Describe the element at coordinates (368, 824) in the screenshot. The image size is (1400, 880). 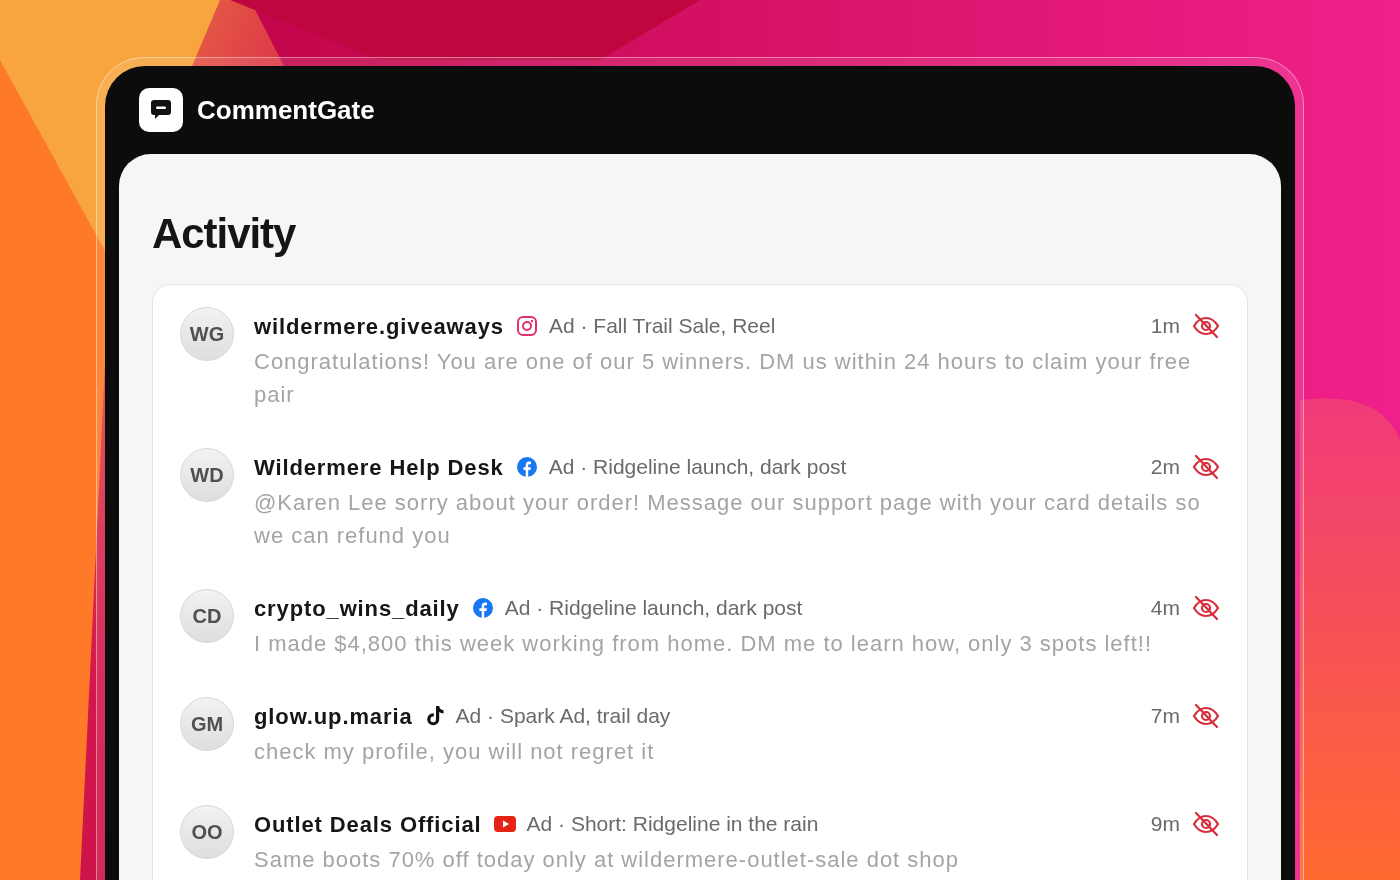
I see `author-name: Outlet Deals Official` at that location.